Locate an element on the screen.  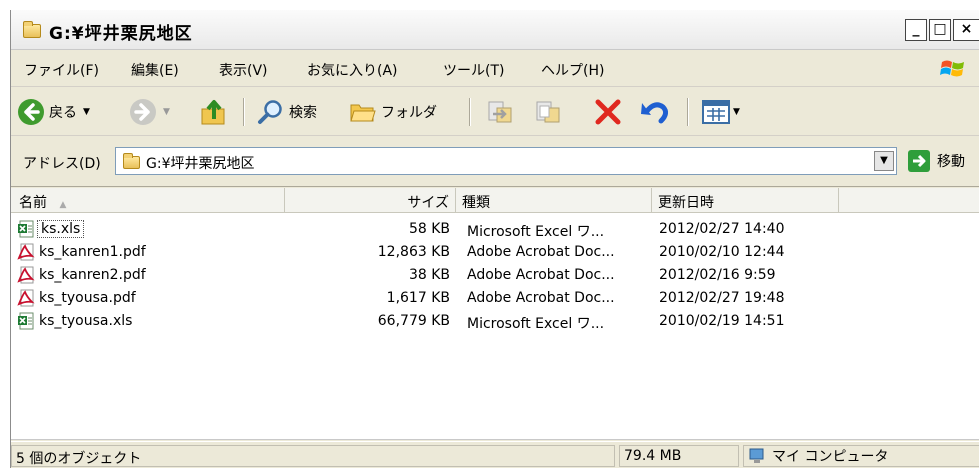
undo-button is located at coordinates (655, 112).